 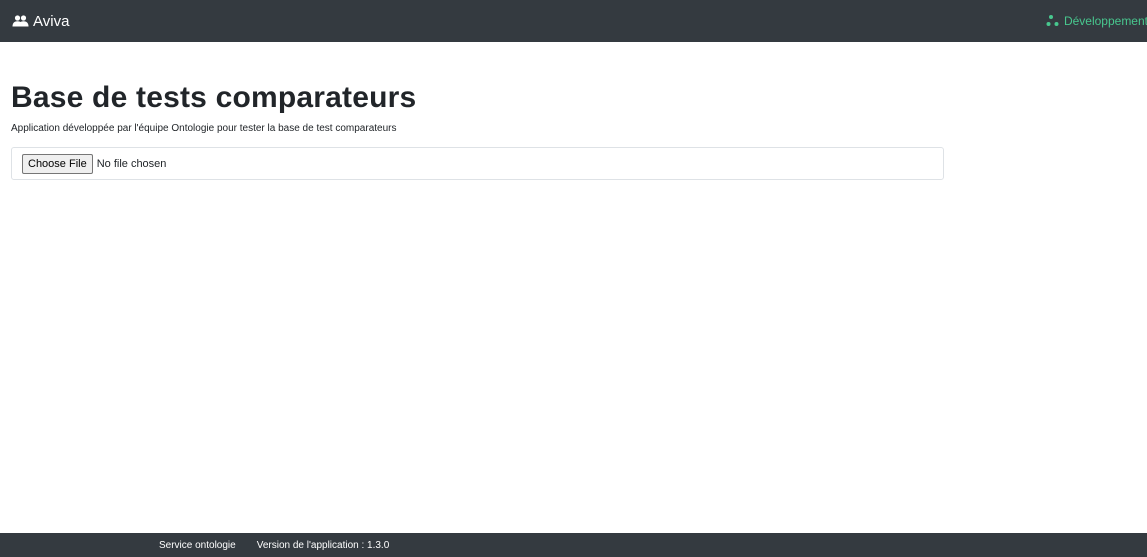 What do you see at coordinates (214, 97) in the screenshot?
I see `page-title: Base de tests comparateurs` at bounding box center [214, 97].